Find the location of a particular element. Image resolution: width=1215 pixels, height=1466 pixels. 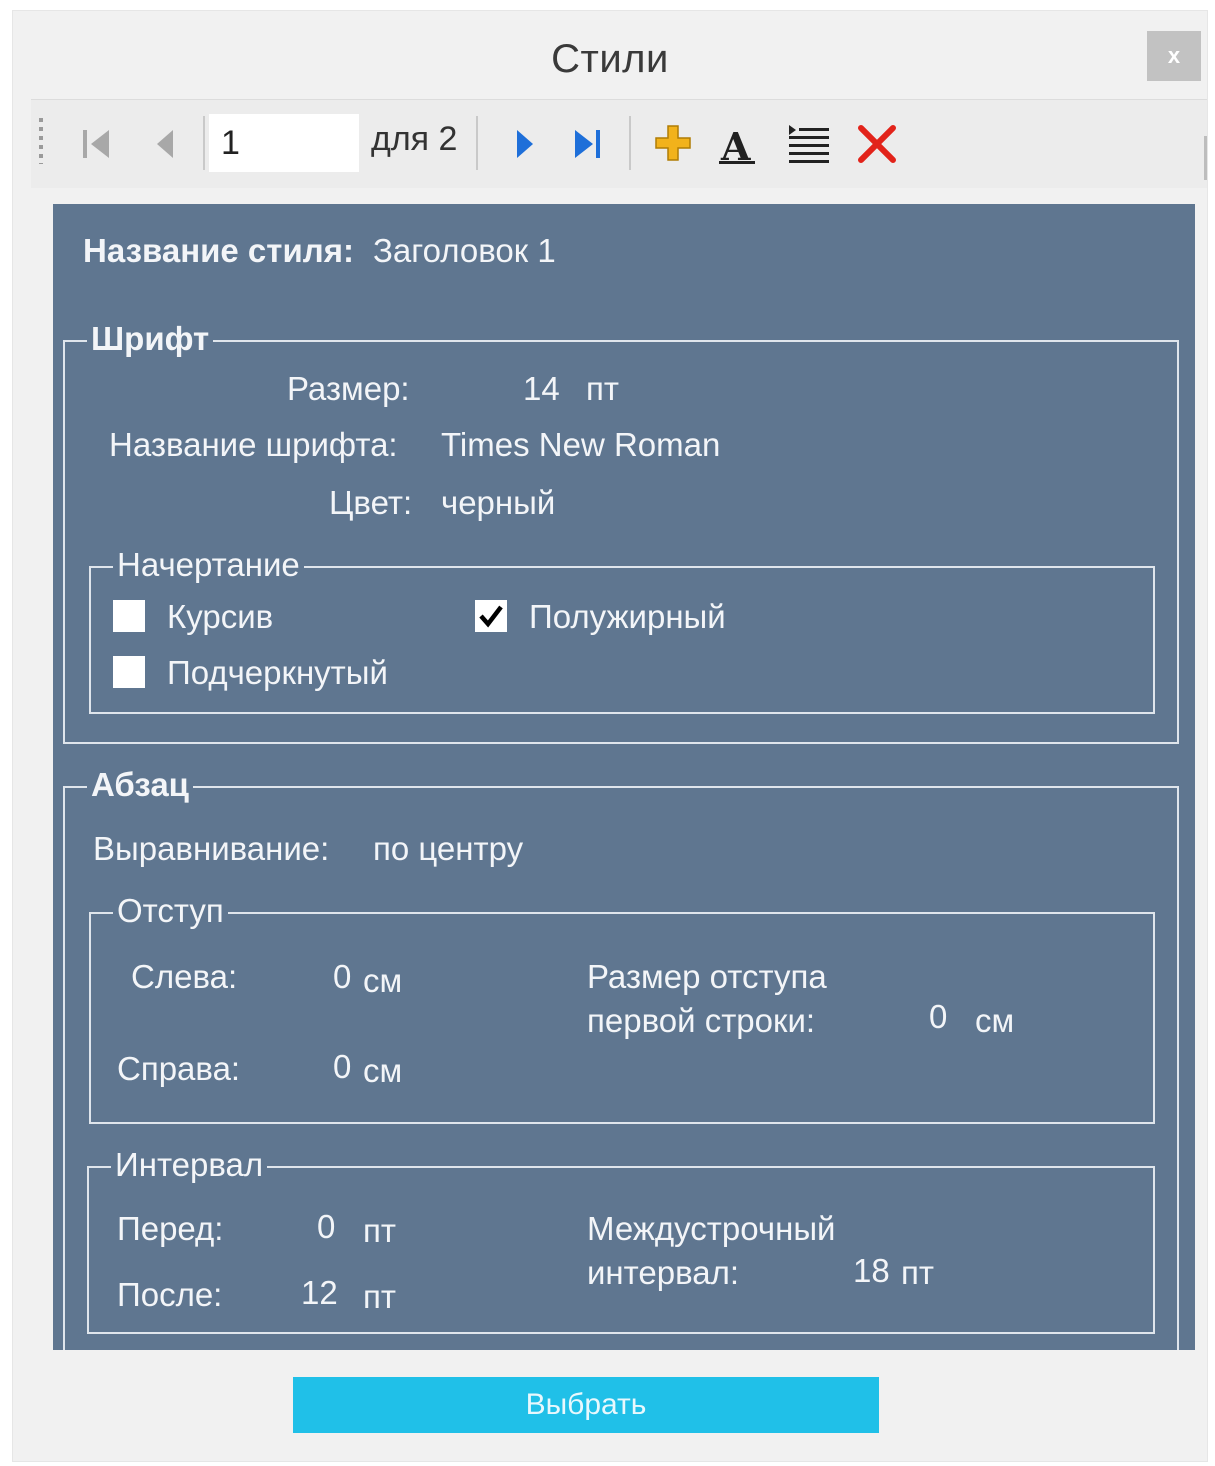

font-size-label: Размер: is located at coordinates (348, 388).